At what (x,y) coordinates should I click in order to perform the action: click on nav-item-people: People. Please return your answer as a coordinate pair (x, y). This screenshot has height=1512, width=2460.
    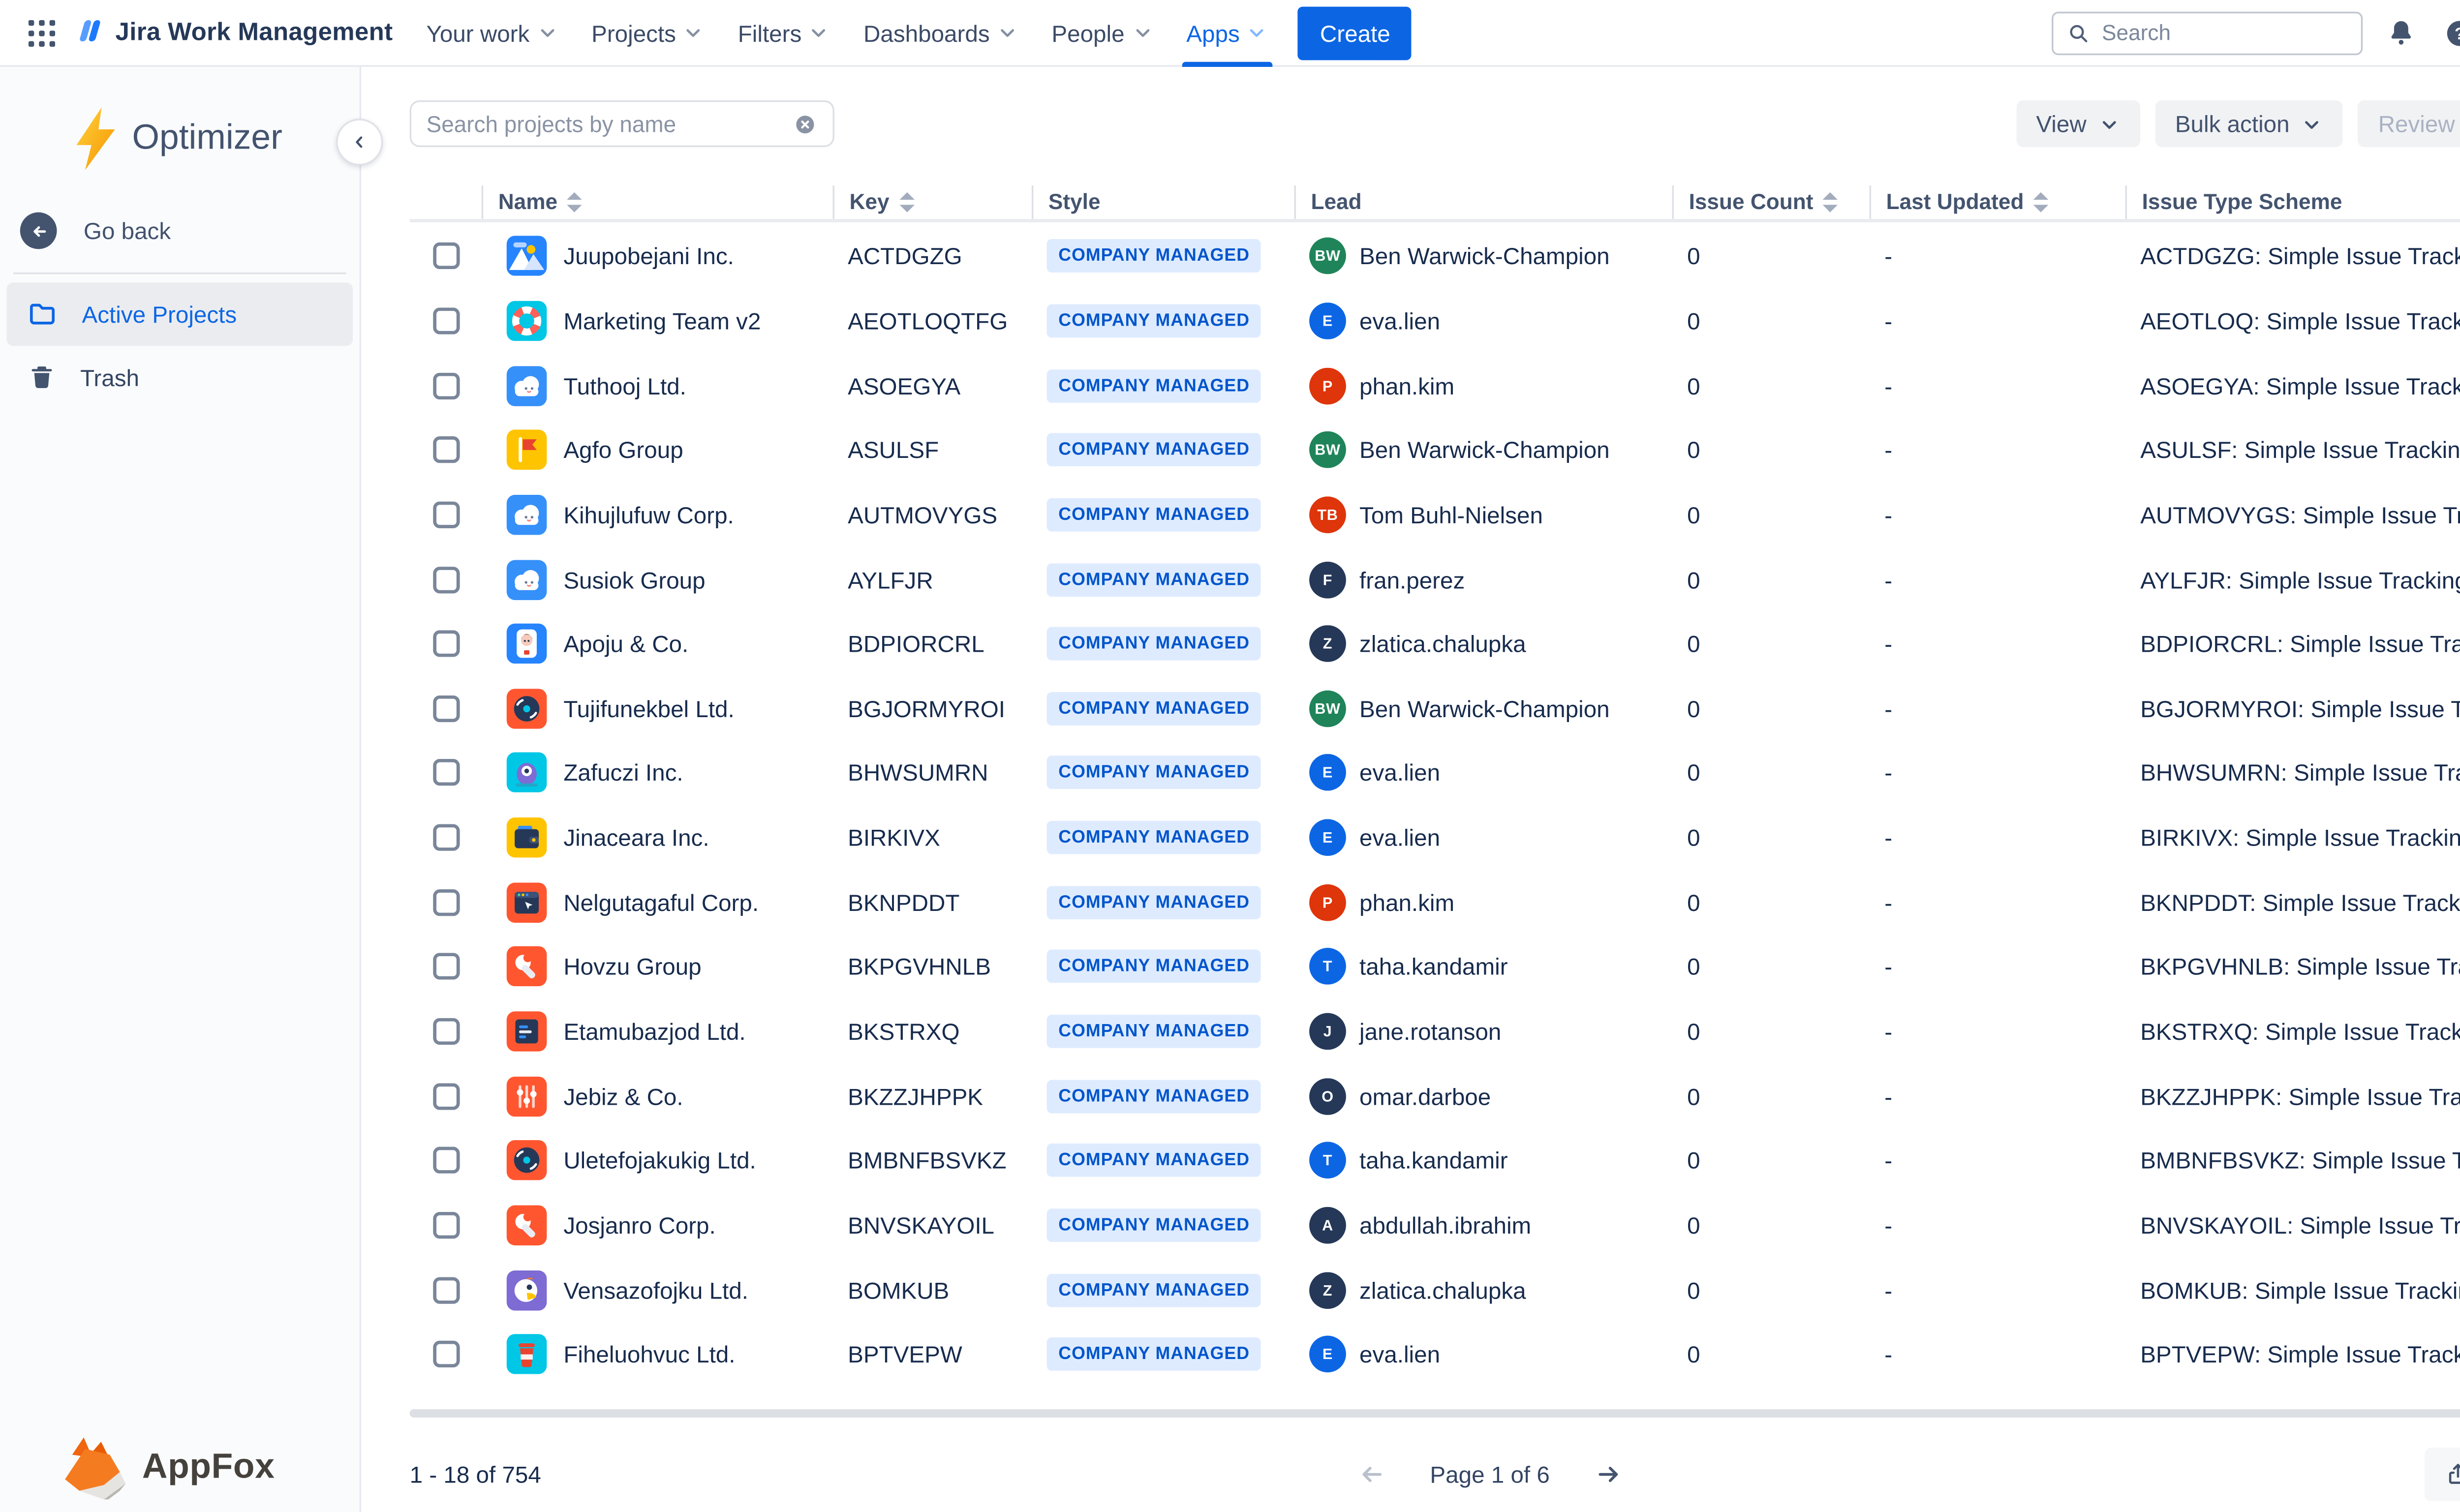
    Looking at the image, I should click on (1102, 33).